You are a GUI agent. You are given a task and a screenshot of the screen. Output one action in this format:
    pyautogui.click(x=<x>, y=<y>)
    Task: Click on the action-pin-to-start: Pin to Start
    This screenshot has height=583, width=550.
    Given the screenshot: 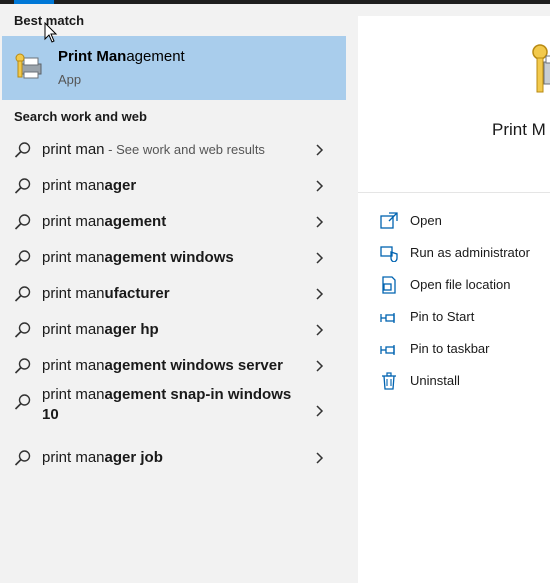 What is the action you would take?
    pyautogui.click(x=465, y=318)
    